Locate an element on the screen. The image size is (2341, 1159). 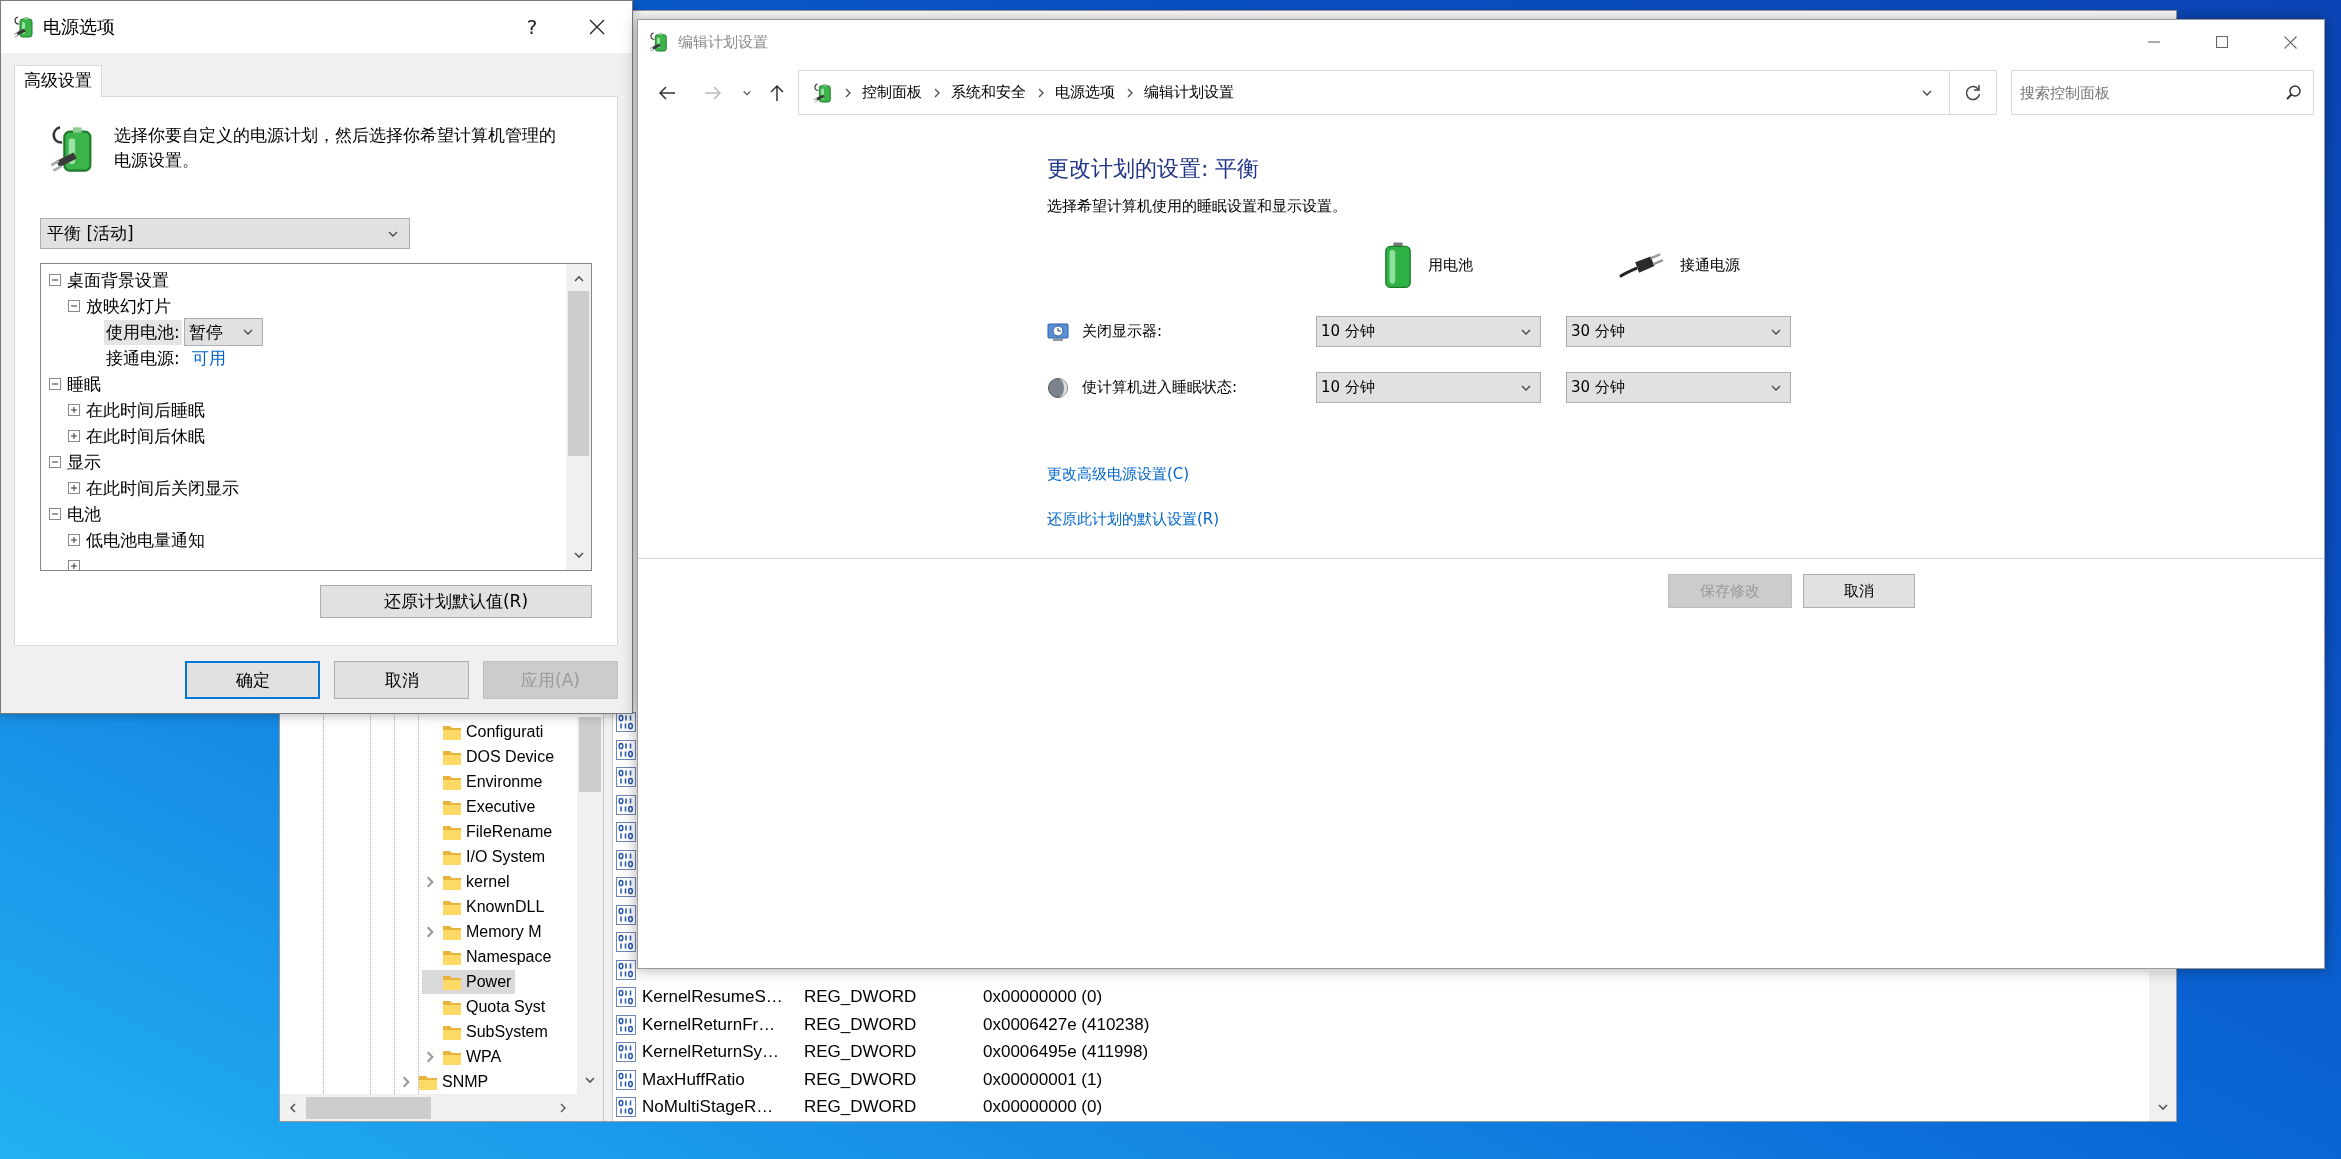
link: 可用 is located at coordinates (208, 358).